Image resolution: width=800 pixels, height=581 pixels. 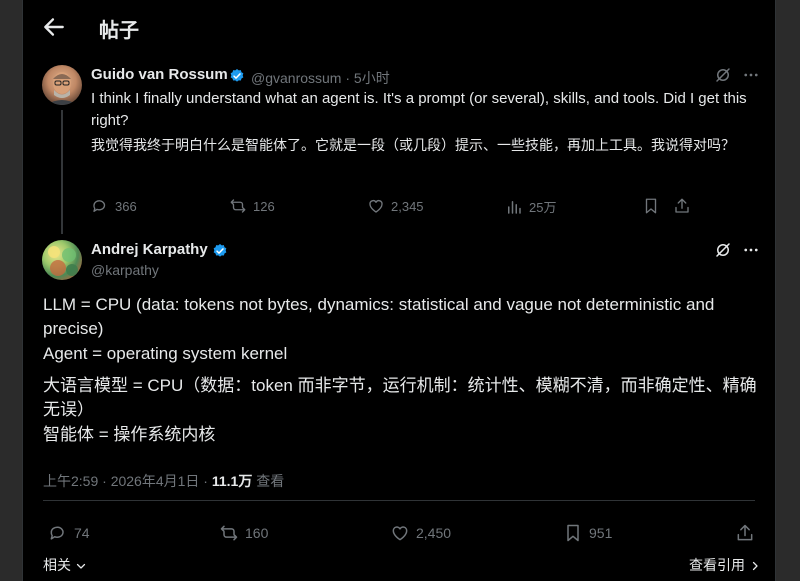 I want to click on chevron-down-icon, so click(x=81, y=566).